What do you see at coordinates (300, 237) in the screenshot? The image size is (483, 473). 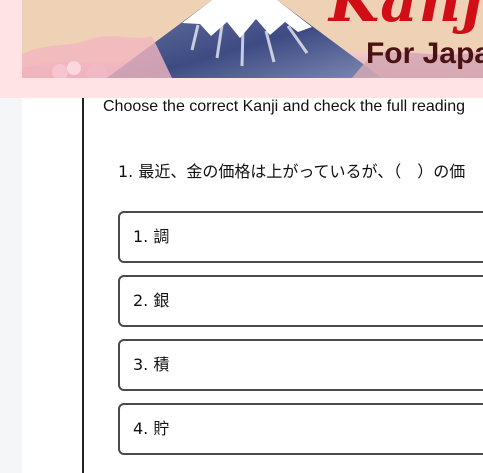 I see `answer-option-1: 1. 調` at bounding box center [300, 237].